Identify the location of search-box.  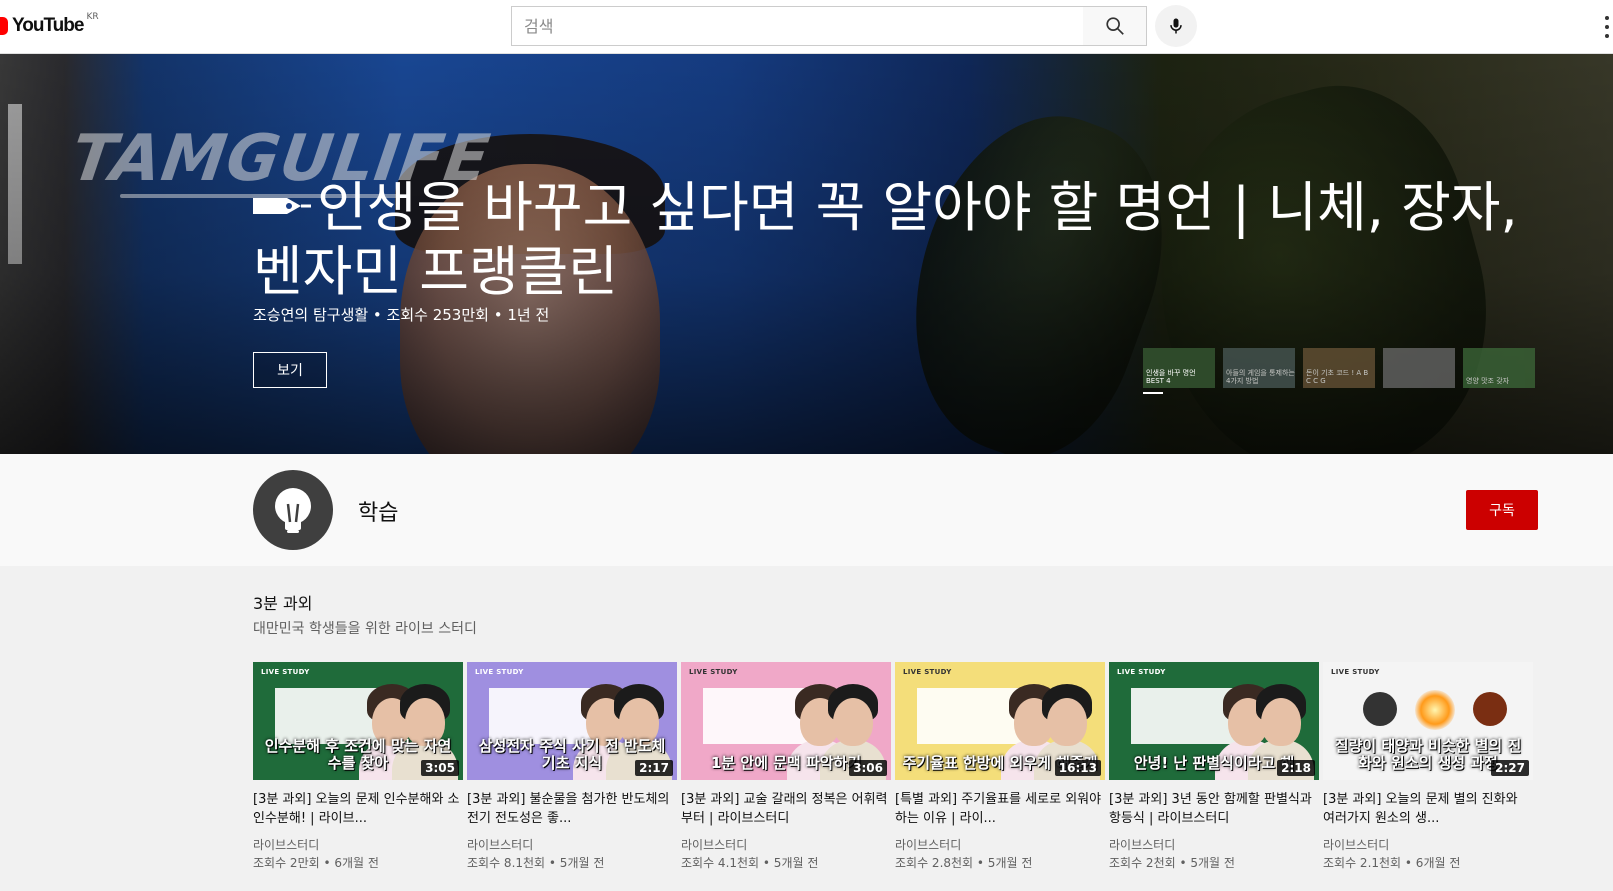
(797, 26).